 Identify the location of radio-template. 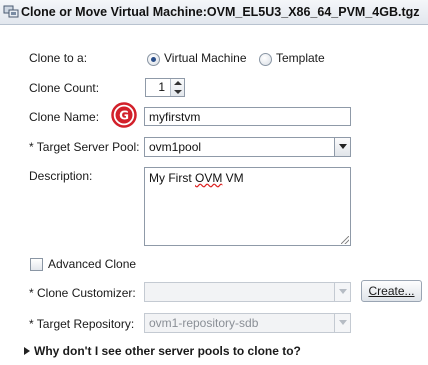
(265, 59).